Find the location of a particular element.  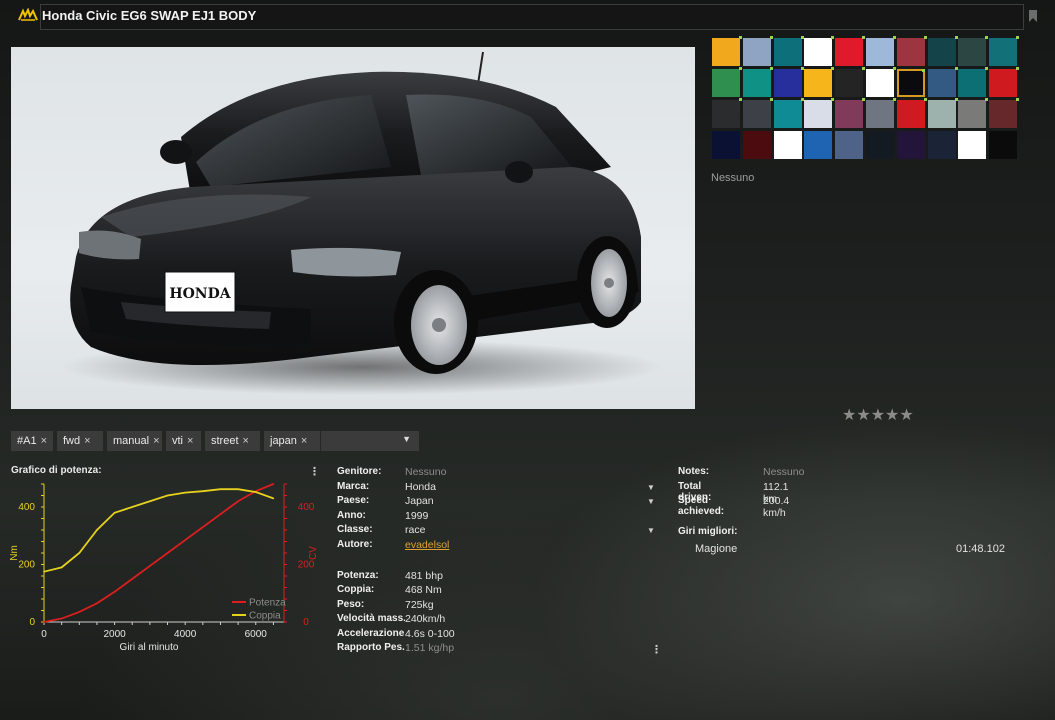

tag-chip: street × is located at coordinates (232, 441).